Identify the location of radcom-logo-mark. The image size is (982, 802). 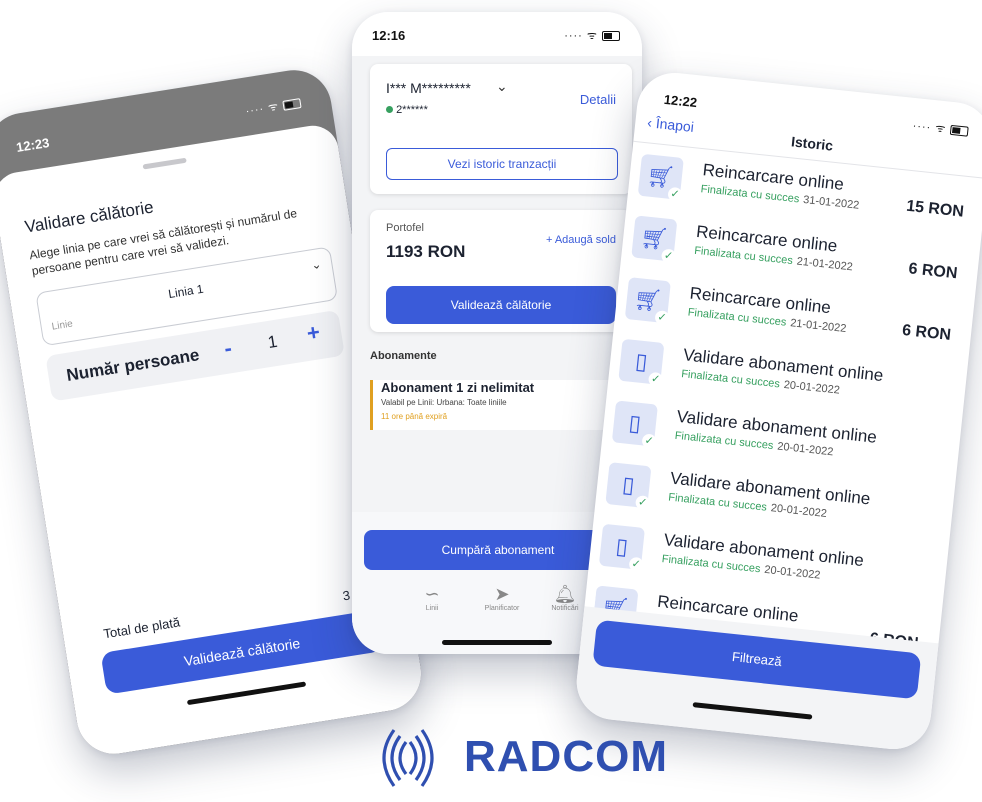
(408, 758).